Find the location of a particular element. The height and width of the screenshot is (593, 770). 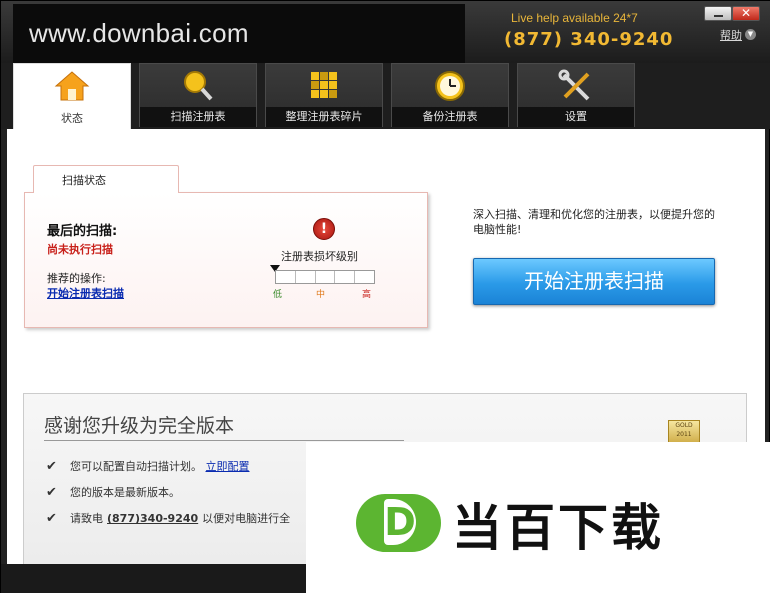

badge-year-text: 2011 is located at coordinates (684, 434).